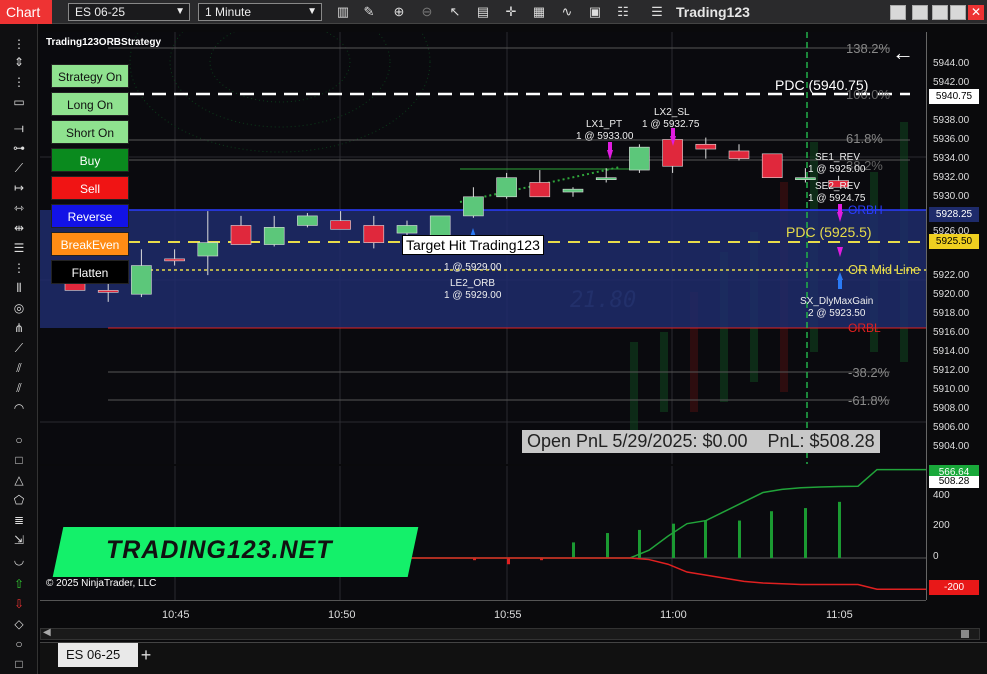  What do you see at coordinates (19, 368) in the screenshot?
I see `regression-channel-icon: ⫽` at bounding box center [19, 368].